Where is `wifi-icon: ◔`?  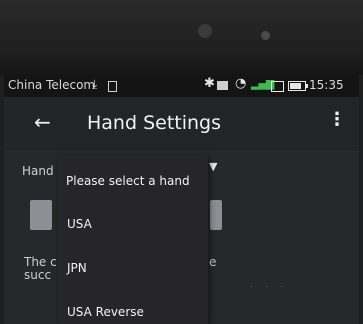
wifi-icon: ◔ is located at coordinates (241, 83).